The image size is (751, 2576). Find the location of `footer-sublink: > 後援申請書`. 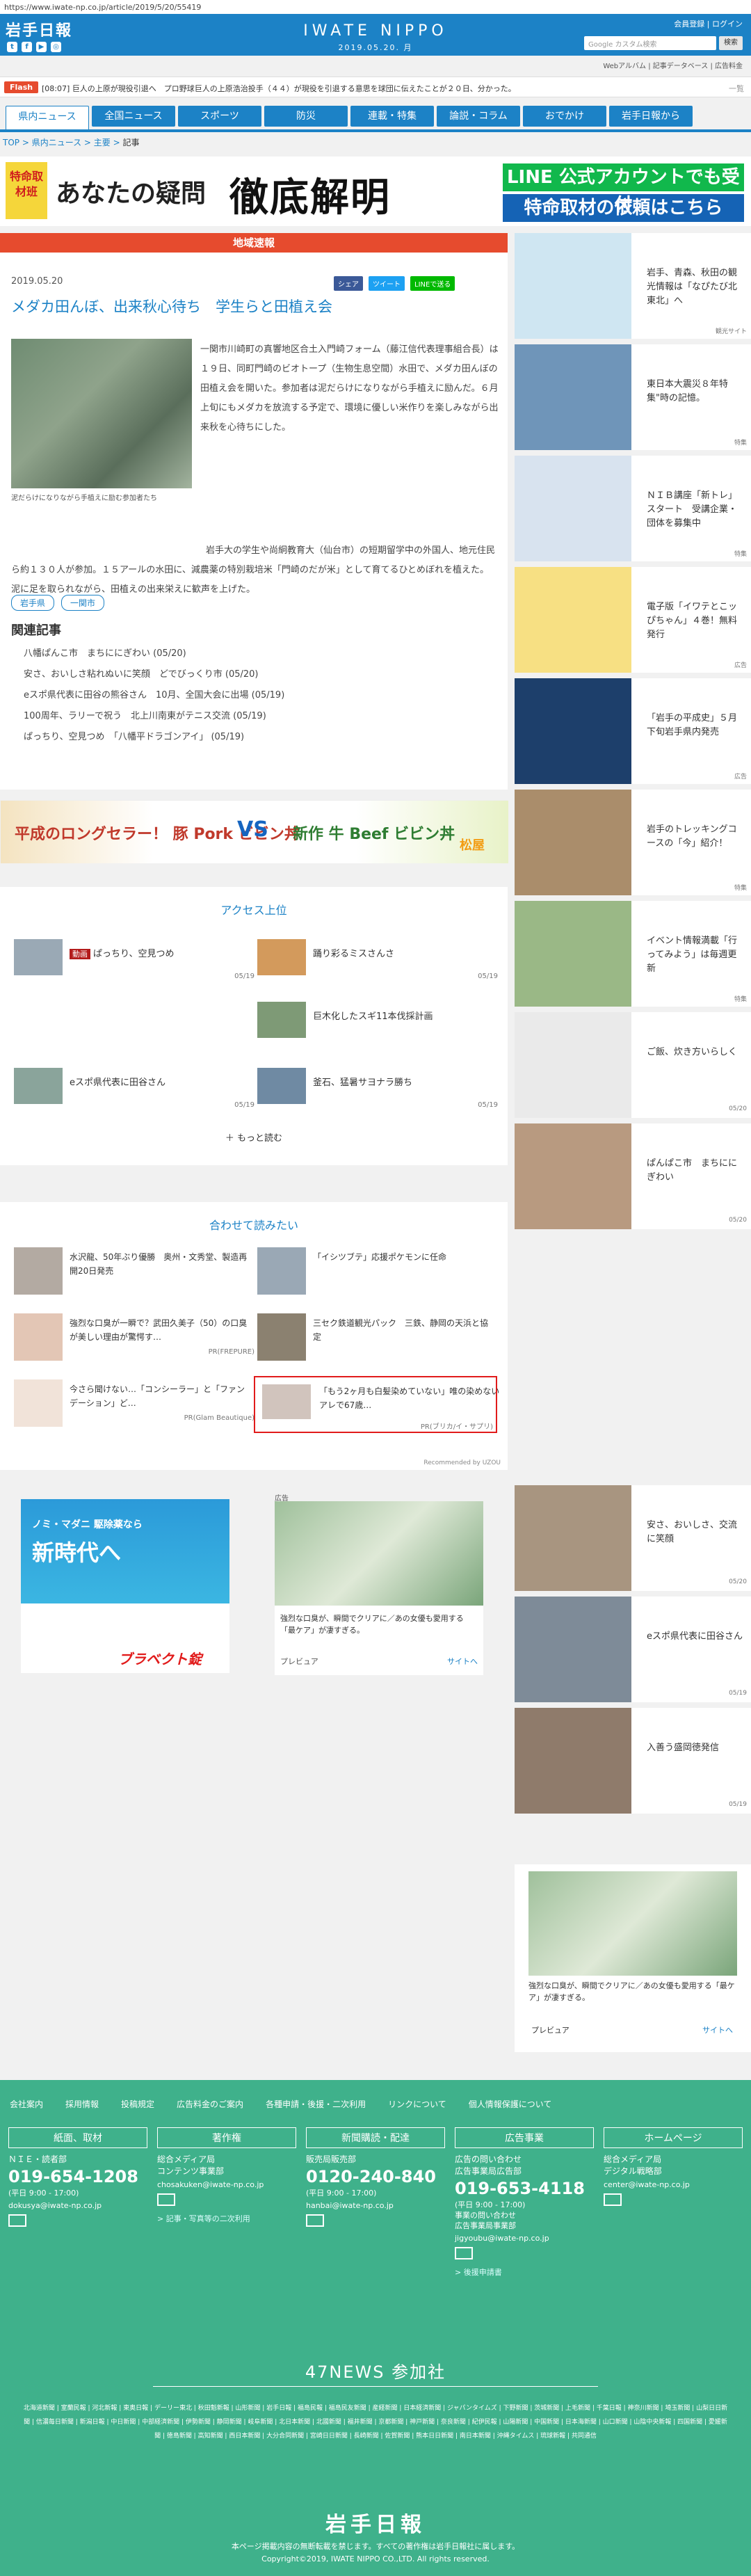

footer-sublink: > 後援申請書 is located at coordinates (524, 2272).